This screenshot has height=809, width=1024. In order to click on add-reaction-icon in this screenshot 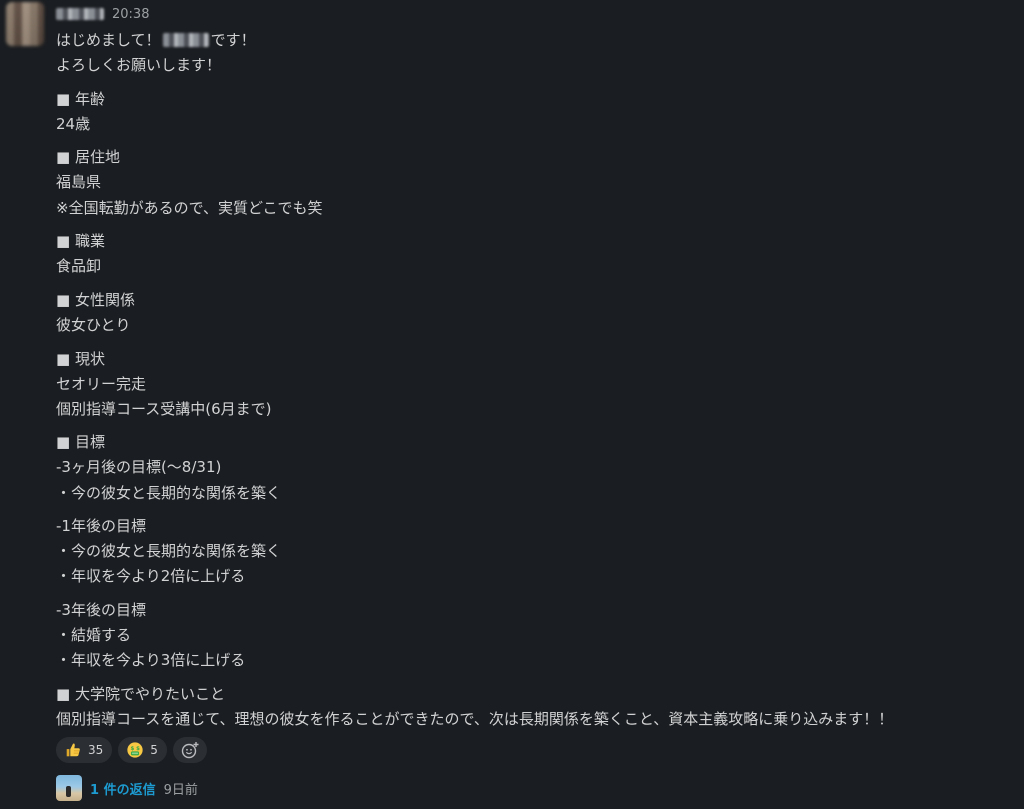, I will do `click(190, 750)`.